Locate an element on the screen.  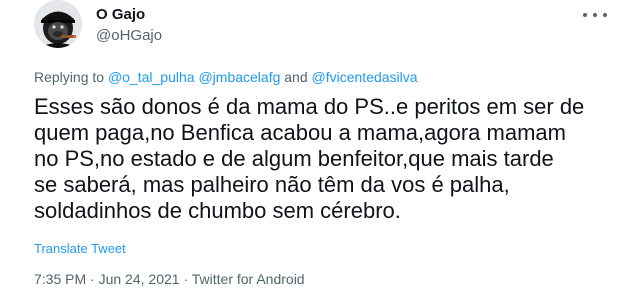
gorilla-avatar-icon is located at coordinates (58, 24).